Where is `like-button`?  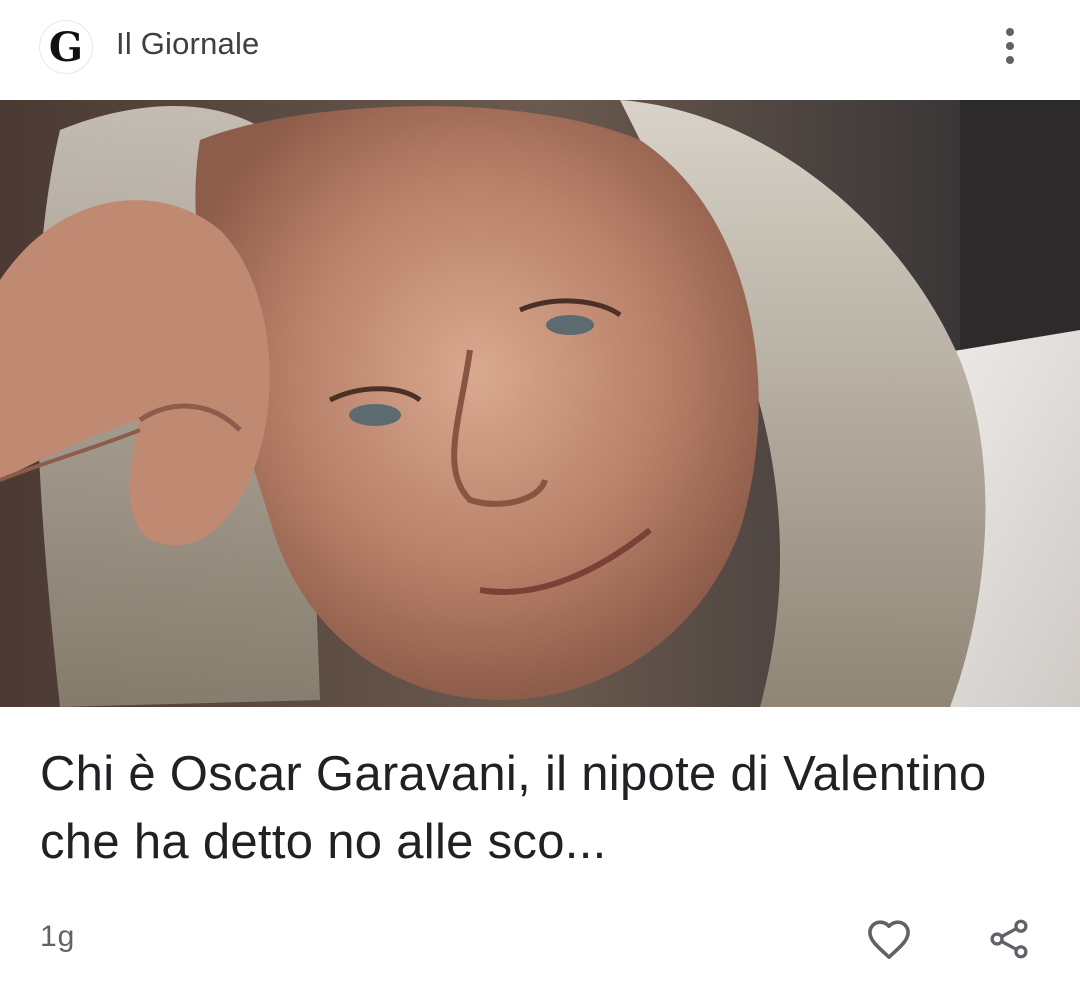 like-button is located at coordinates (889, 939).